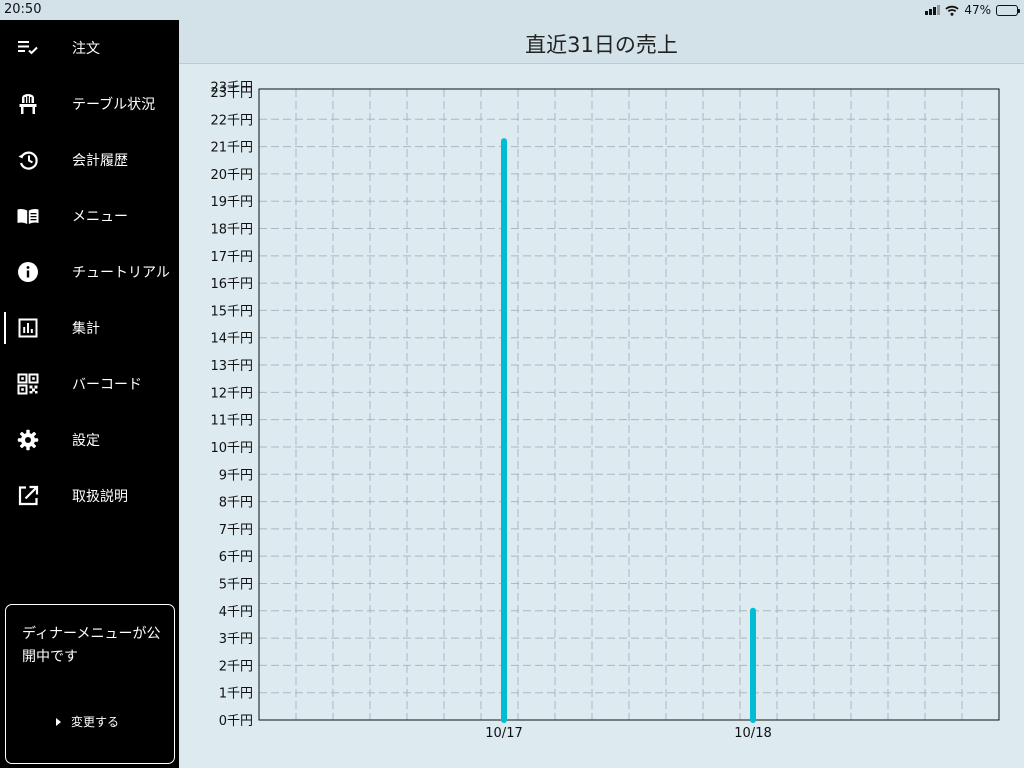  I want to click on y-tick-label: 12千円, so click(231, 393).